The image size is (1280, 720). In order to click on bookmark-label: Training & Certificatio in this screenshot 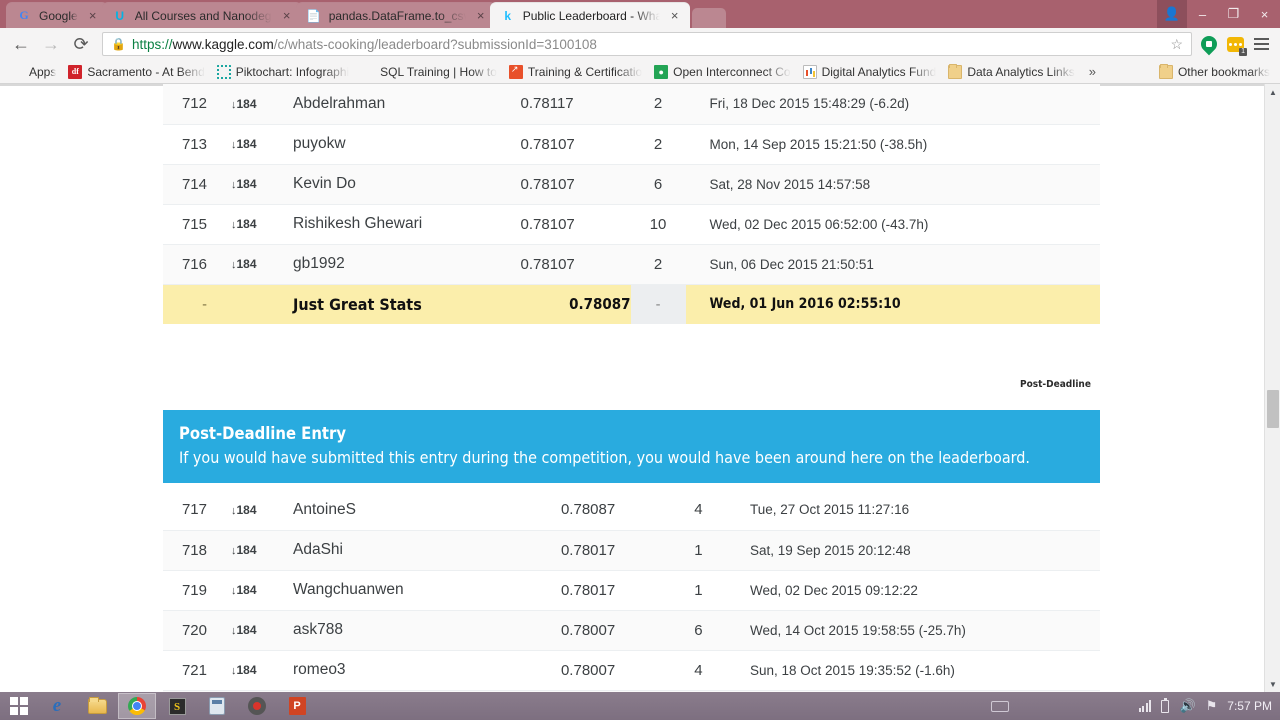, I will do `click(585, 71)`.